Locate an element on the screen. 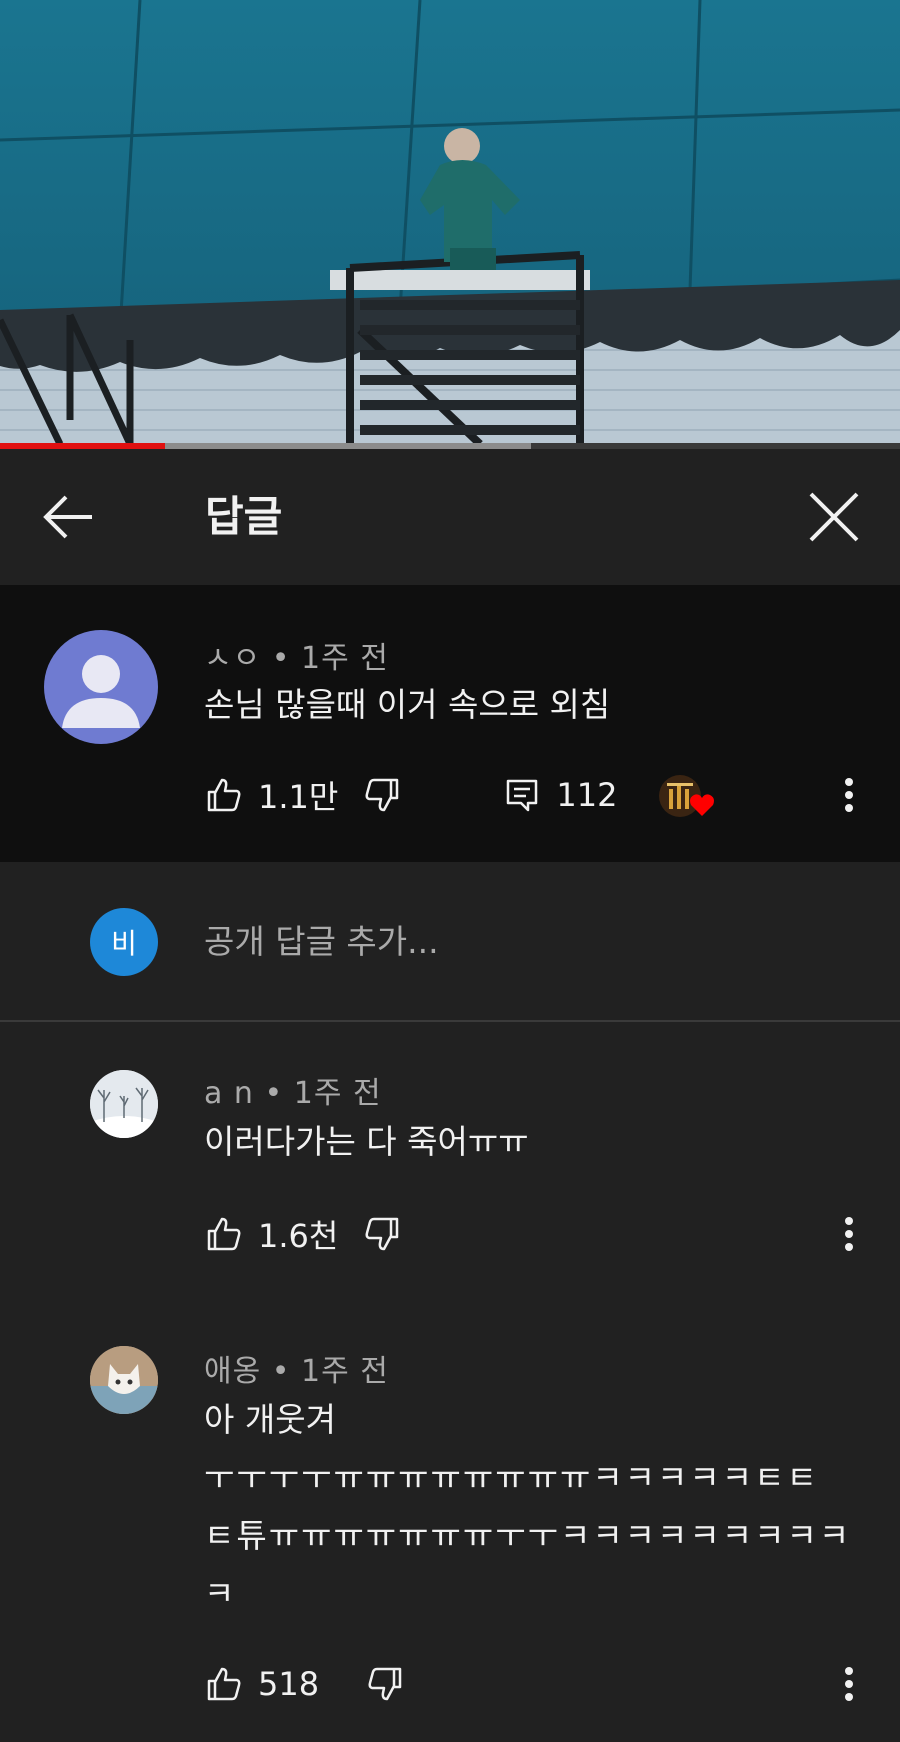 This screenshot has height=1742, width=900. comment-author: a n is located at coordinates (229, 1093).